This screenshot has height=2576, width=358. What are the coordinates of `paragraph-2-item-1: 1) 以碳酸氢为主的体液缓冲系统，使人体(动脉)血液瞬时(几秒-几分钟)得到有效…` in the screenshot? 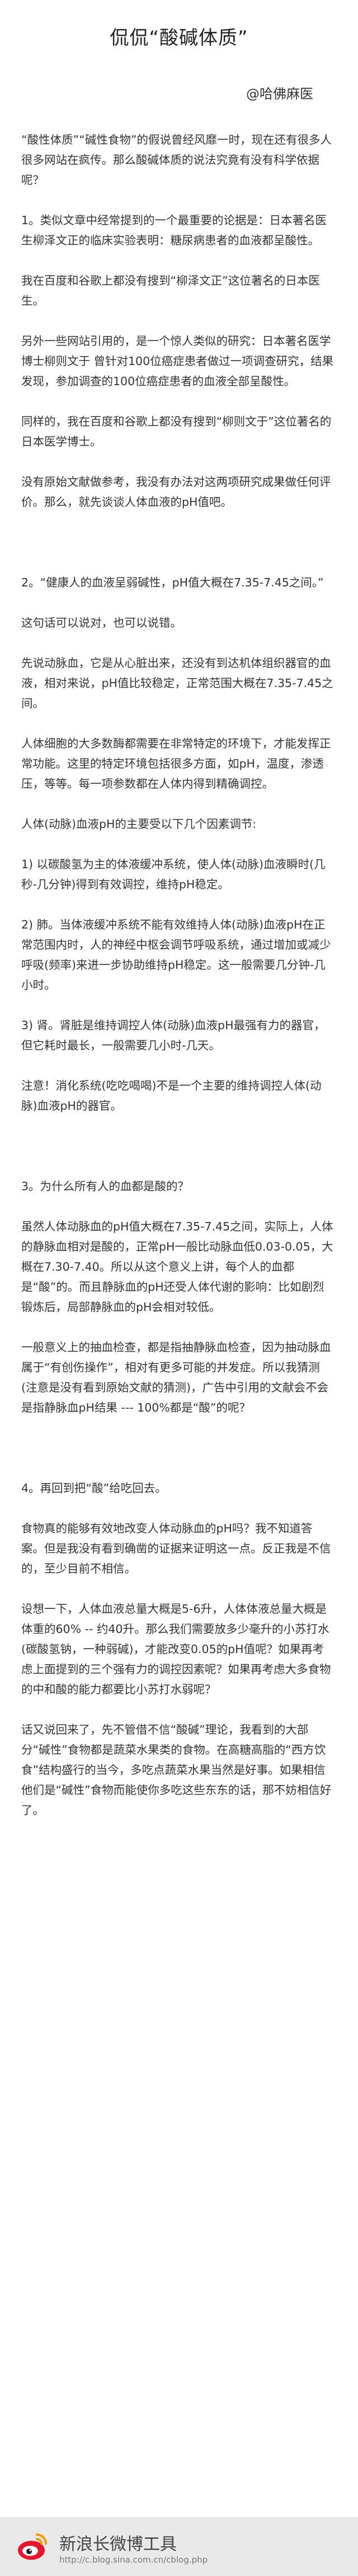 It's located at (173, 875).